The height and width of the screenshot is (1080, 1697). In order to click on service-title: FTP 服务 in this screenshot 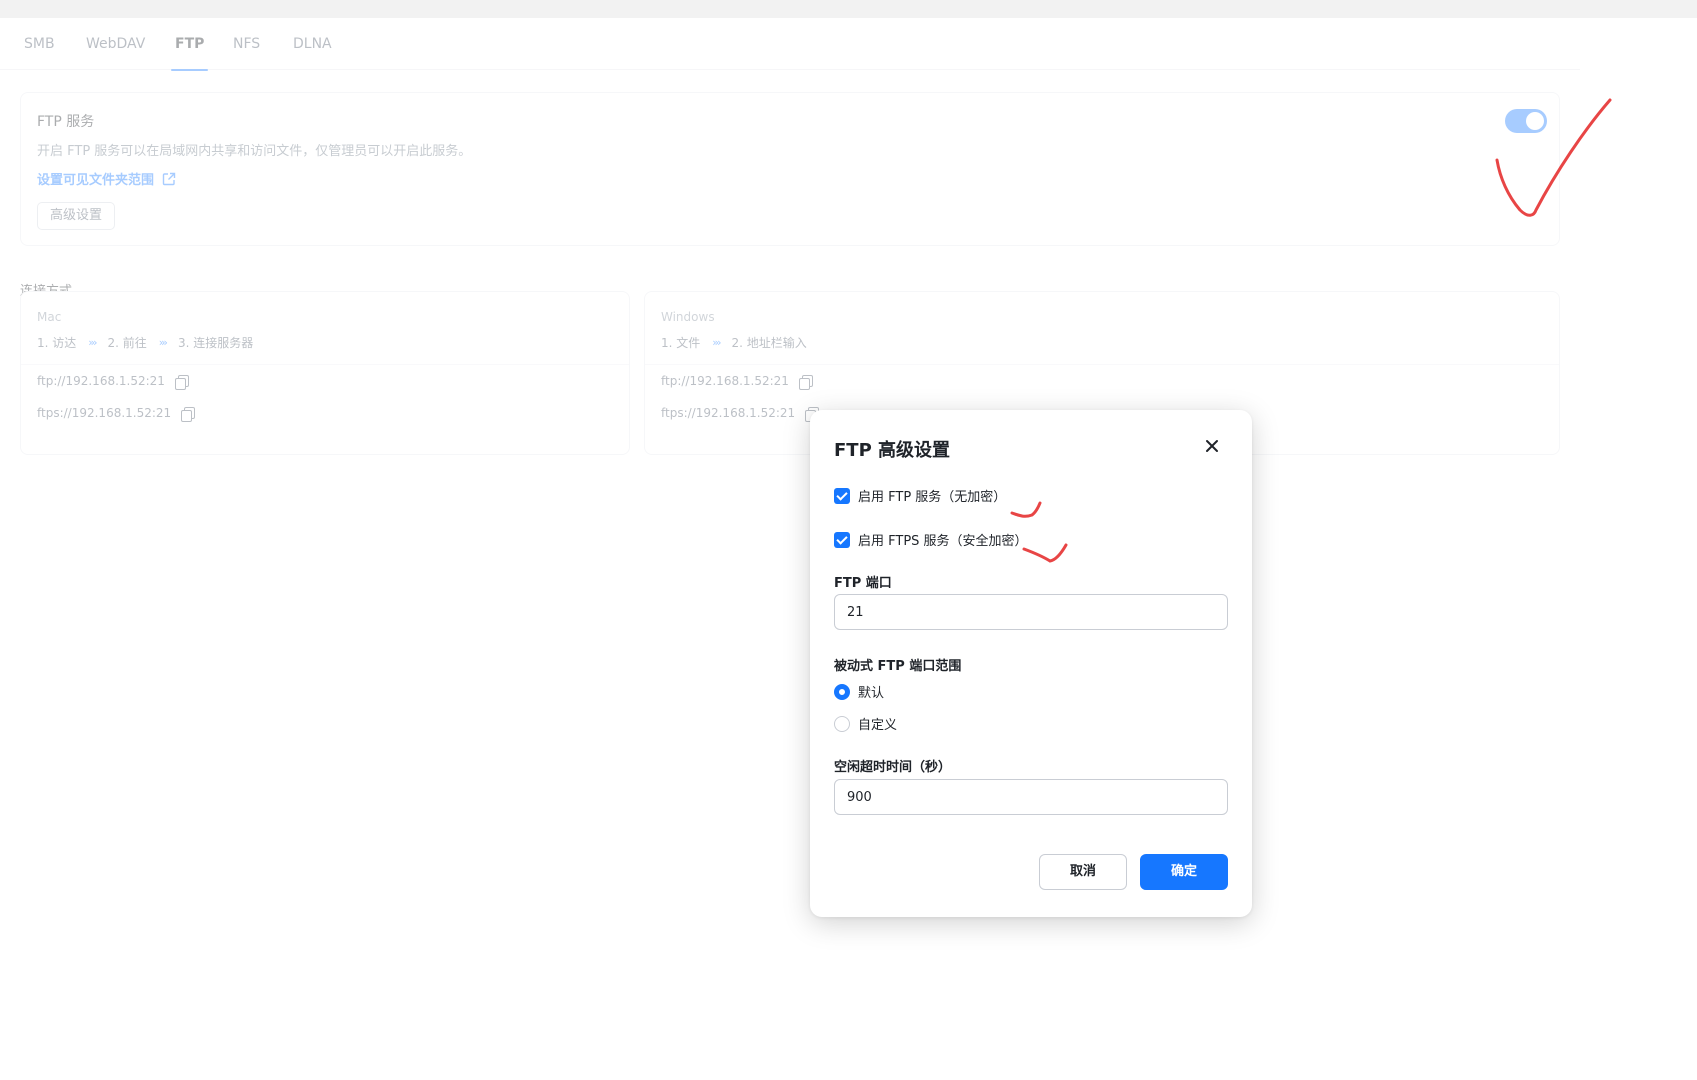, I will do `click(66, 122)`.